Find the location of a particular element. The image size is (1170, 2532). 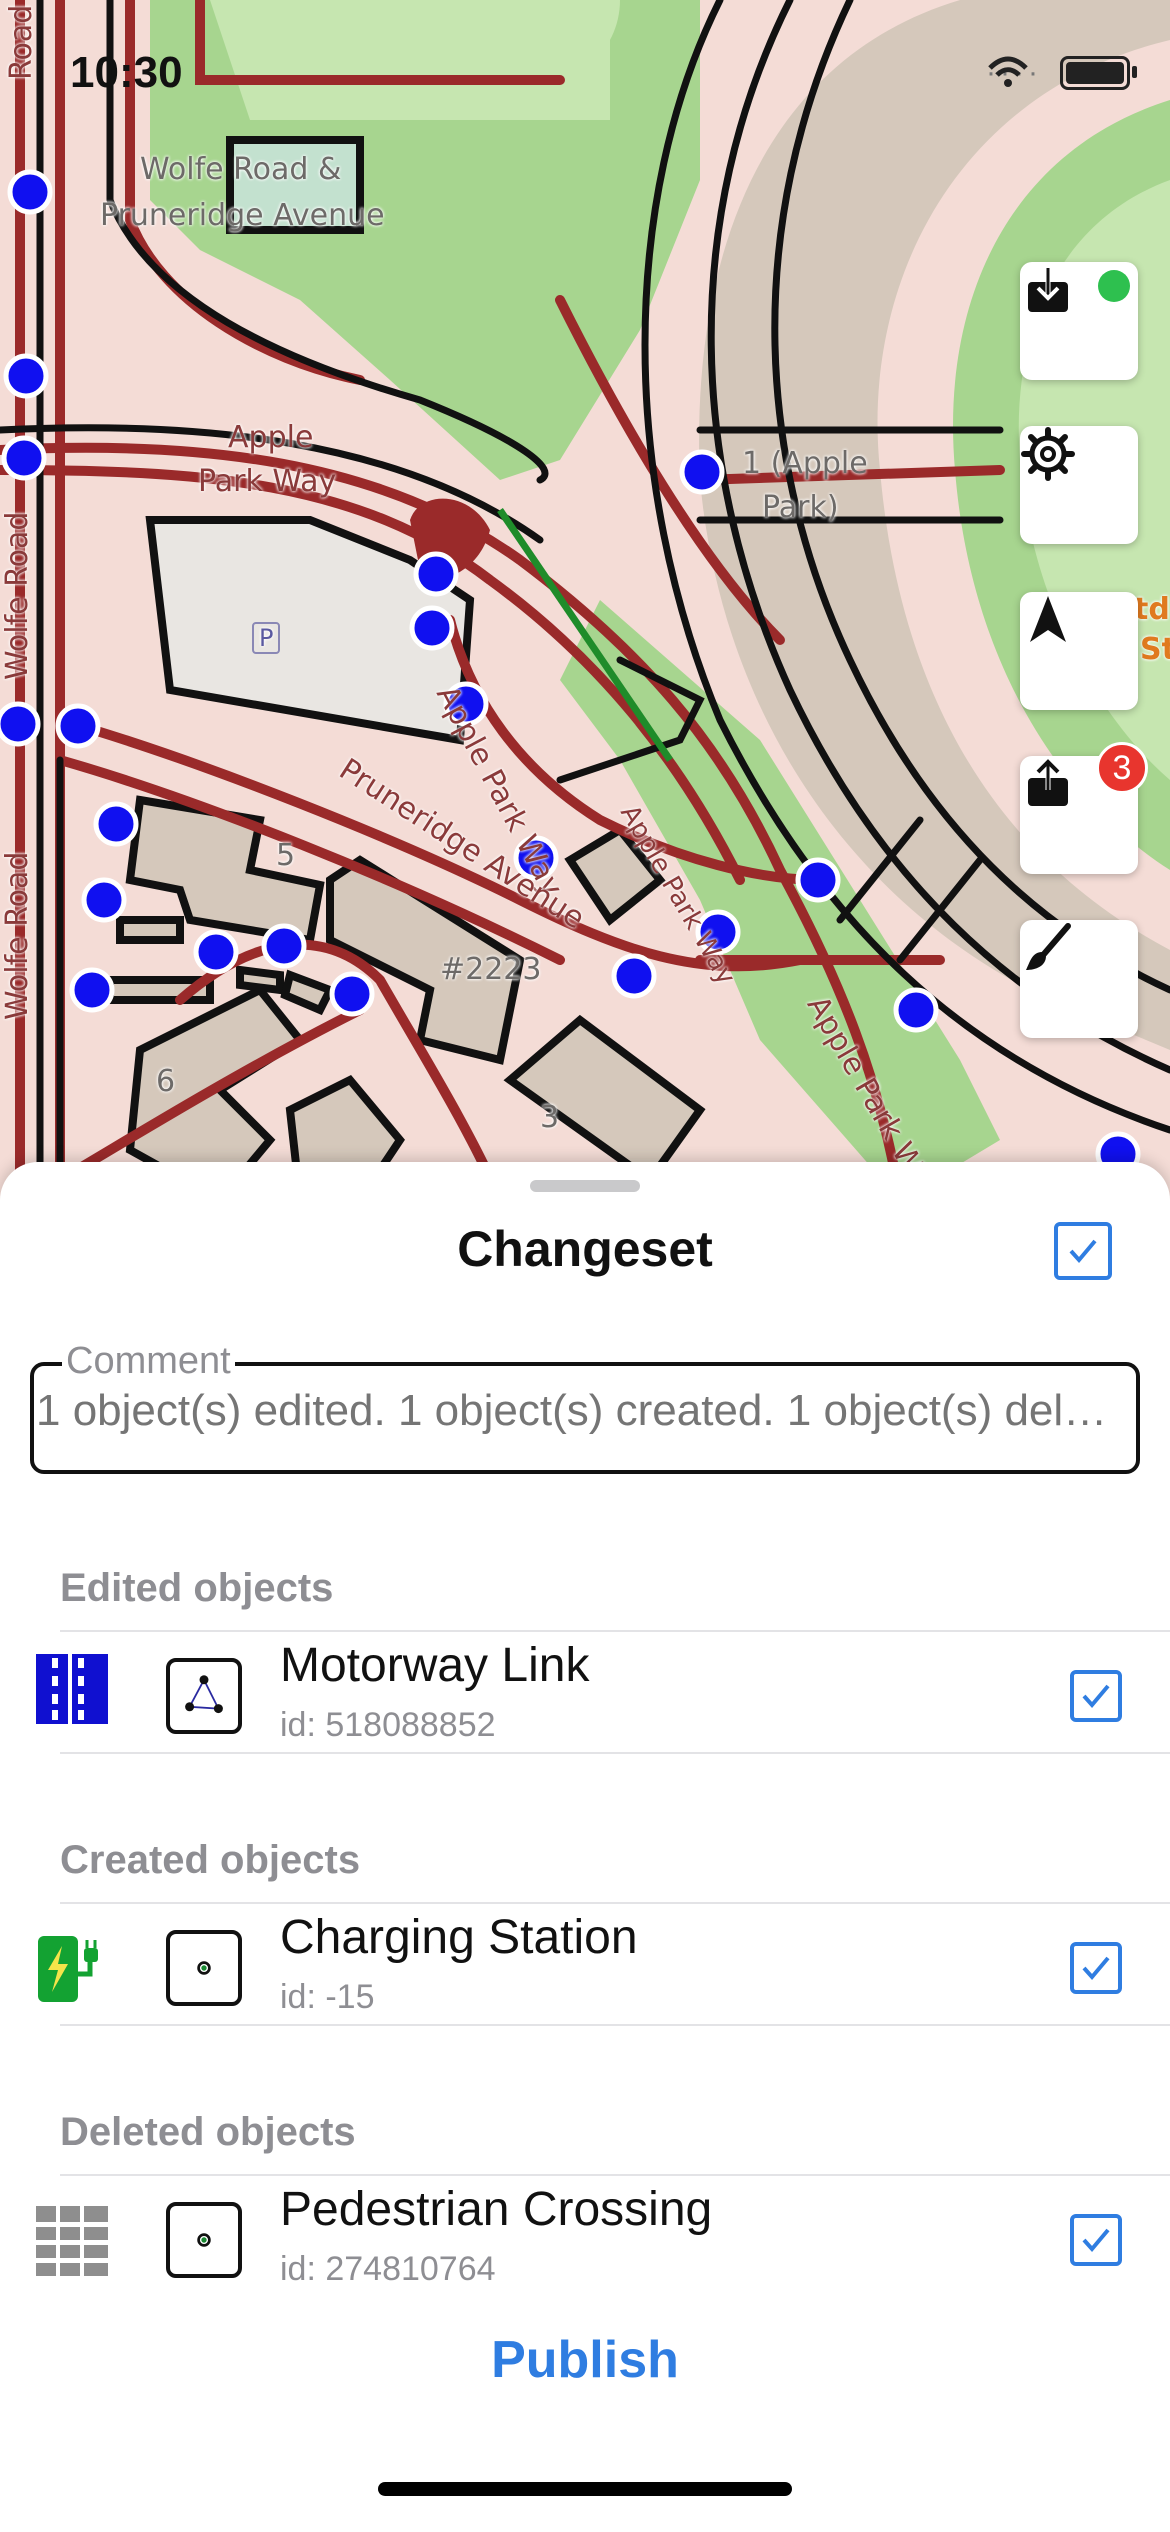

status-time: 10:30 is located at coordinates (126, 72).